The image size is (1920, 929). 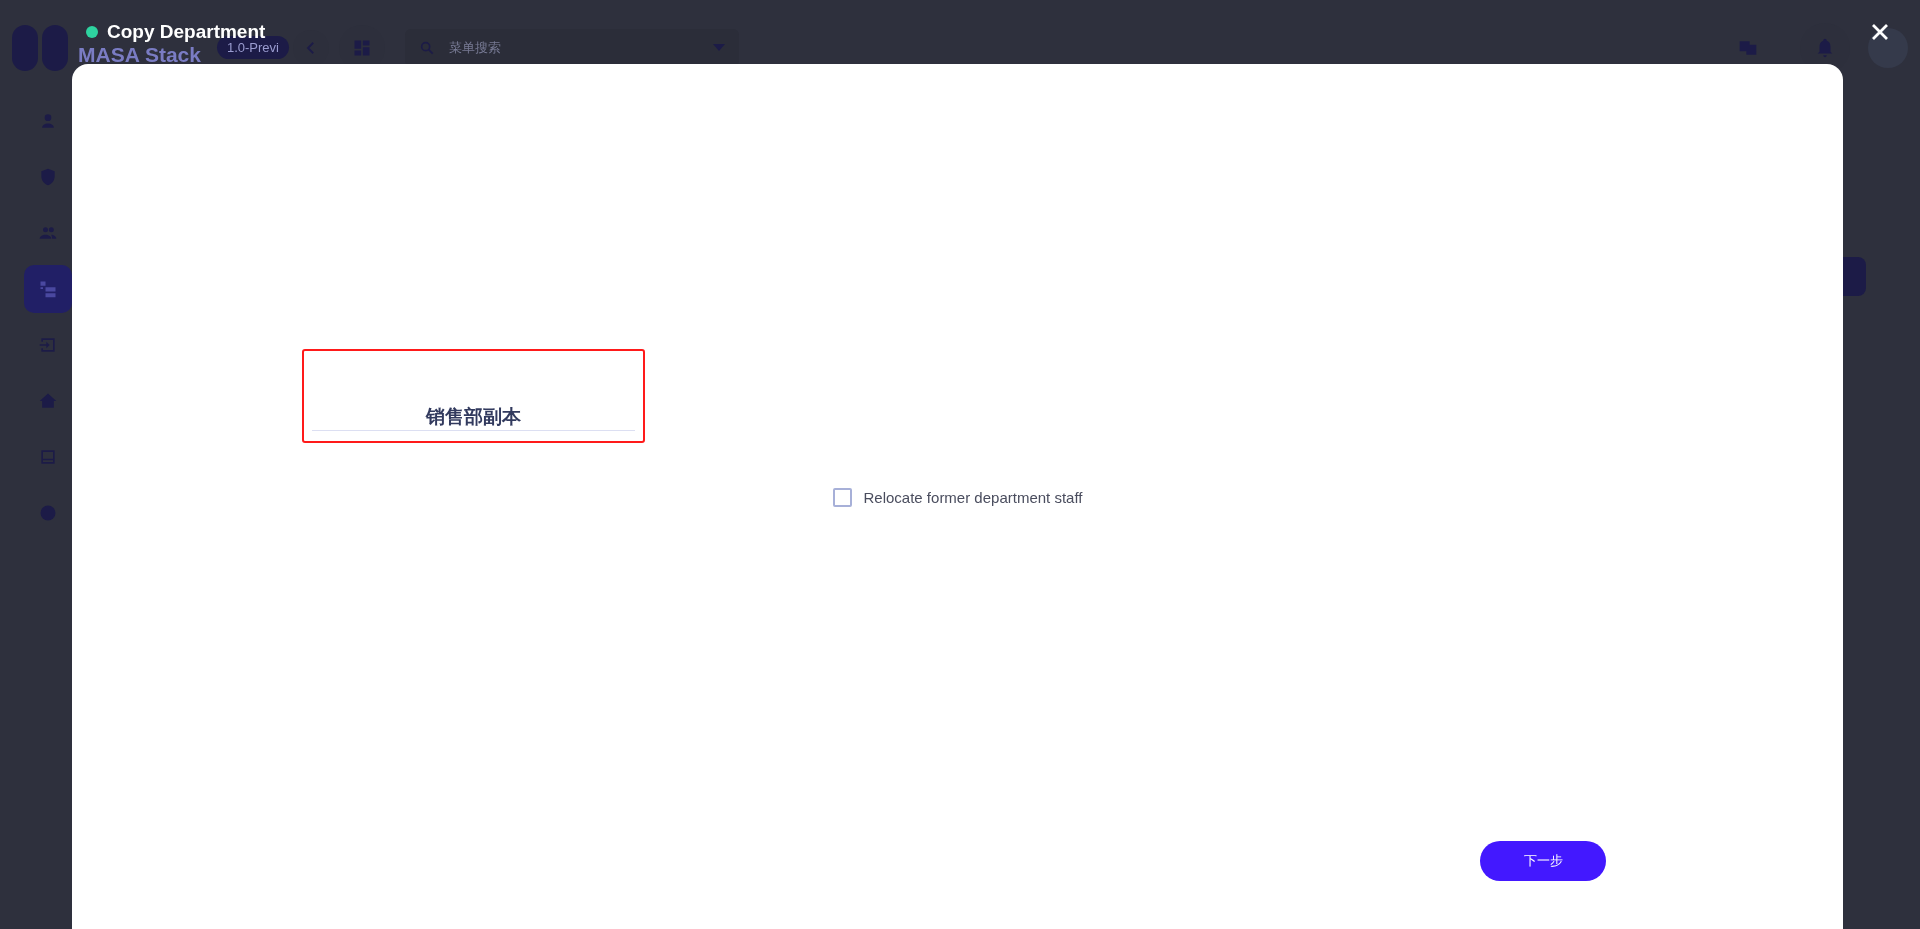 What do you see at coordinates (473, 396) in the screenshot?
I see `name-field: 销售部副本` at bounding box center [473, 396].